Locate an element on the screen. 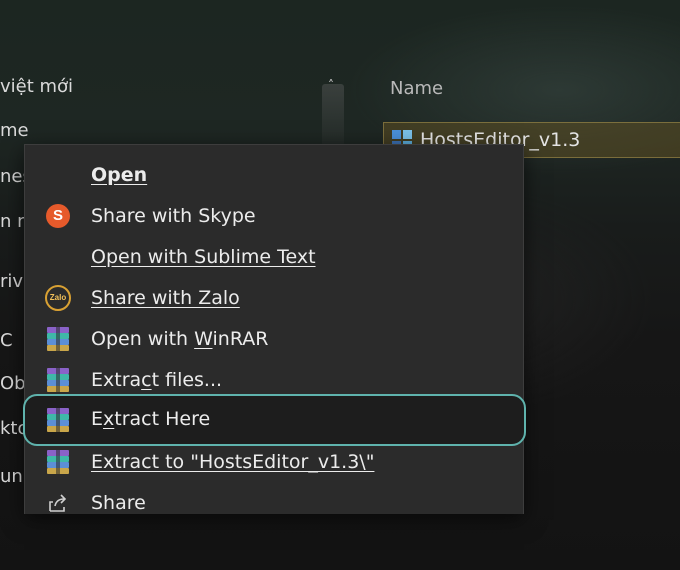 The width and height of the screenshot is (680, 570). menu-item-label: Share is located at coordinates (118, 502).